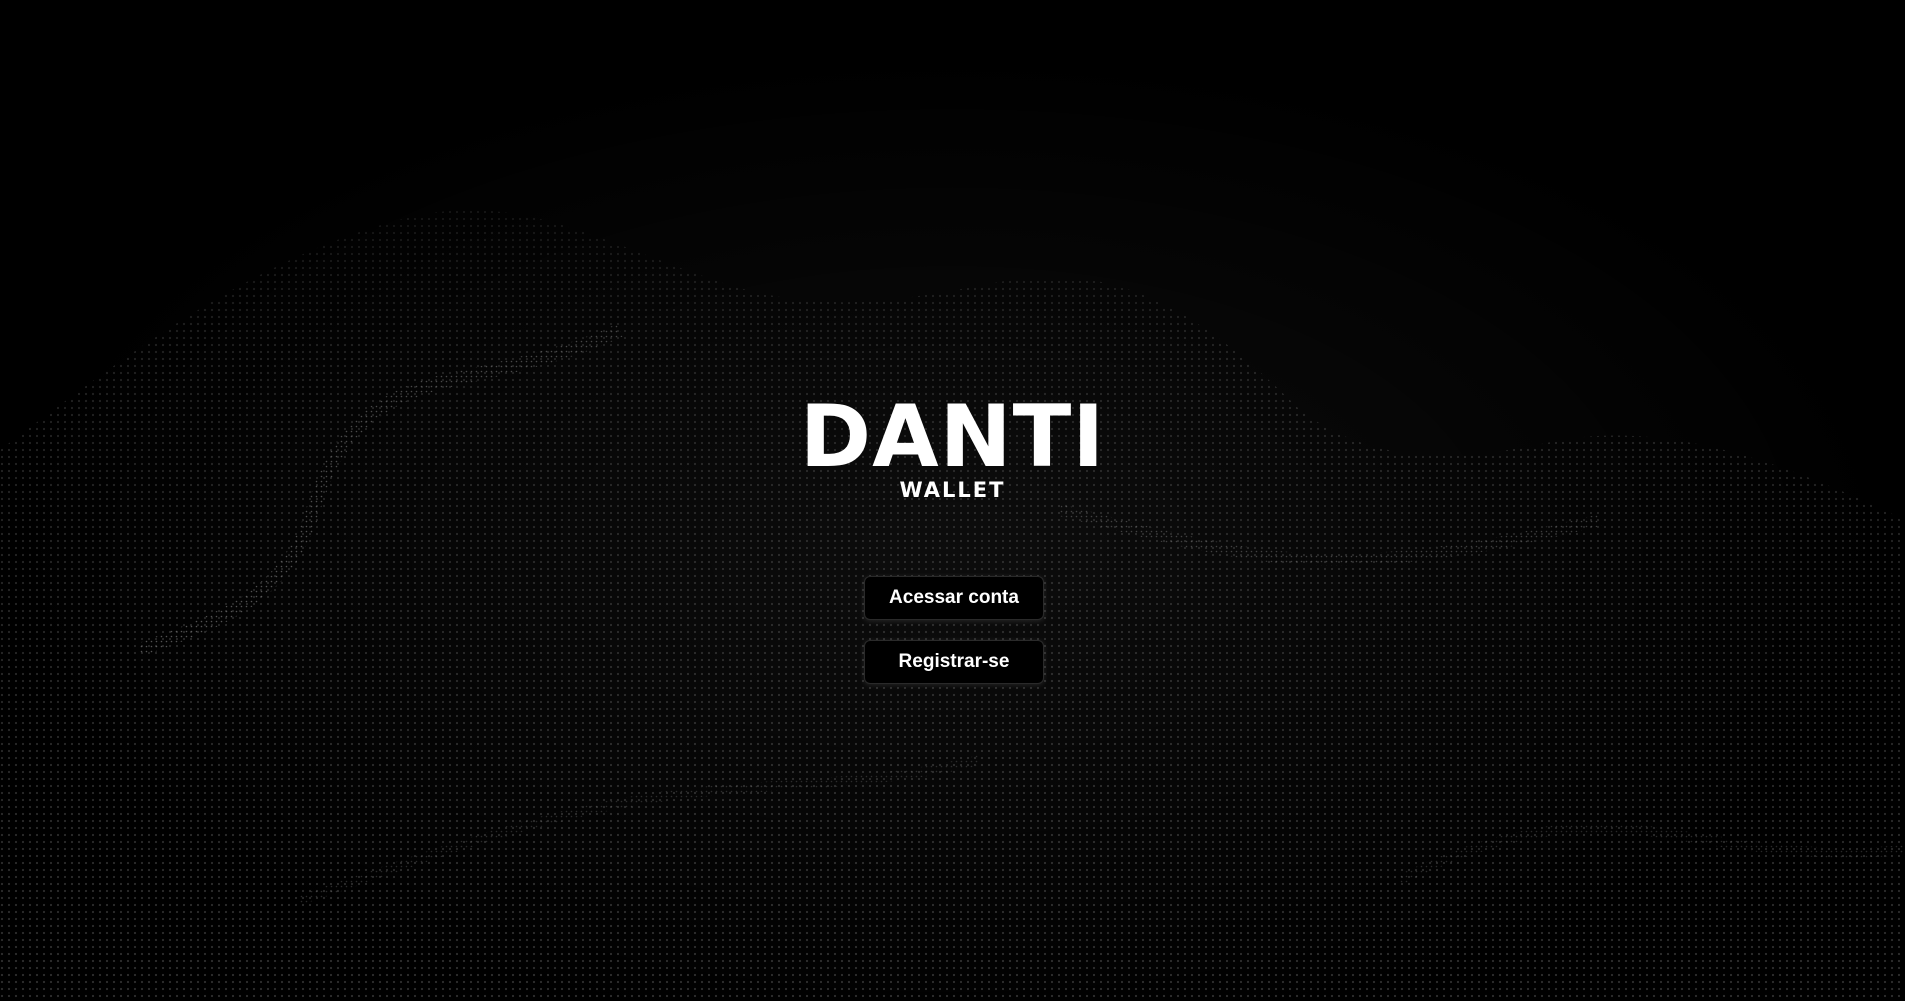 Image resolution: width=1905 pixels, height=1001 pixels. I want to click on register-button: Registrar-se, so click(954, 662).